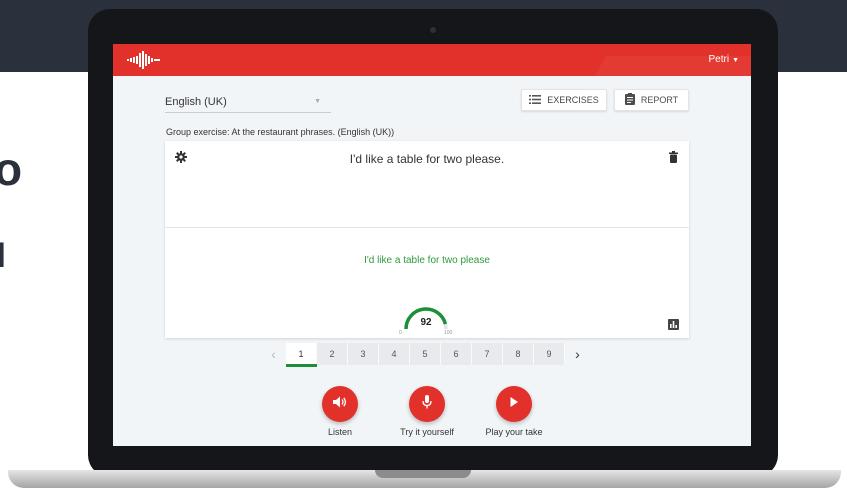 The height and width of the screenshot is (498, 847). I want to click on listen-action: Listen, so click(340, 411).